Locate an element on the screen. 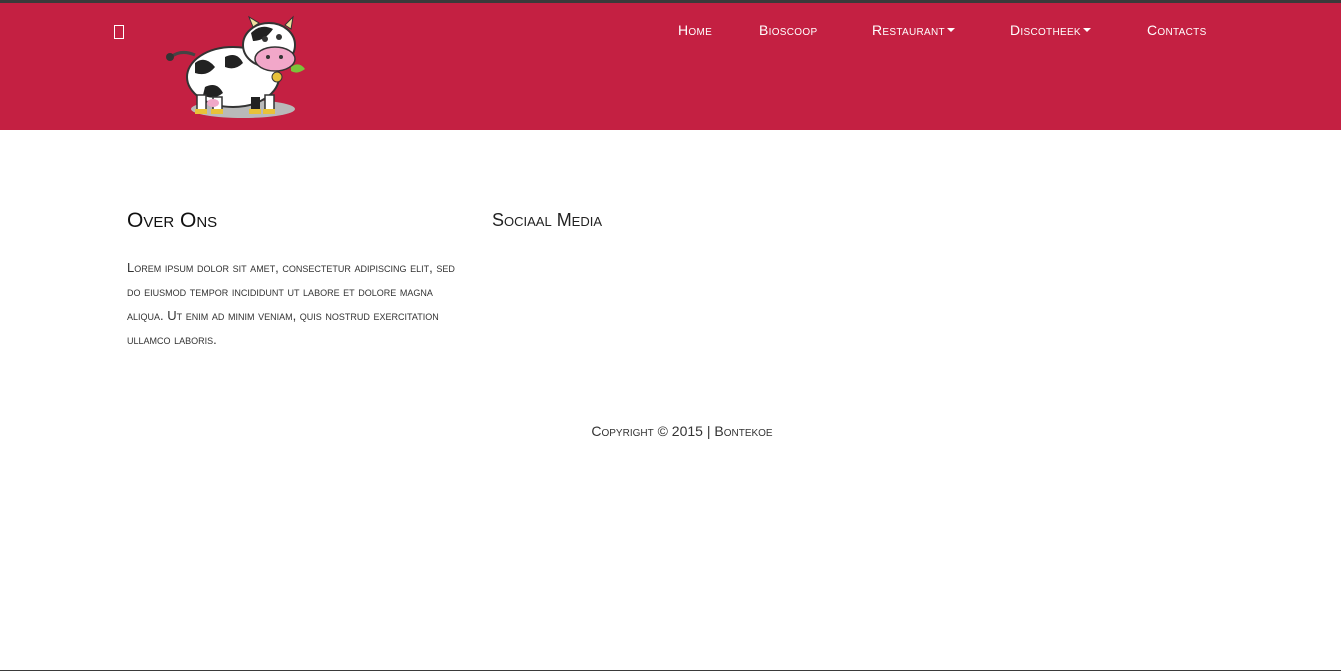 This screenshot has height=671, width=1341. nav-restaurant: Restaurant is located at coordinates (913, 30).